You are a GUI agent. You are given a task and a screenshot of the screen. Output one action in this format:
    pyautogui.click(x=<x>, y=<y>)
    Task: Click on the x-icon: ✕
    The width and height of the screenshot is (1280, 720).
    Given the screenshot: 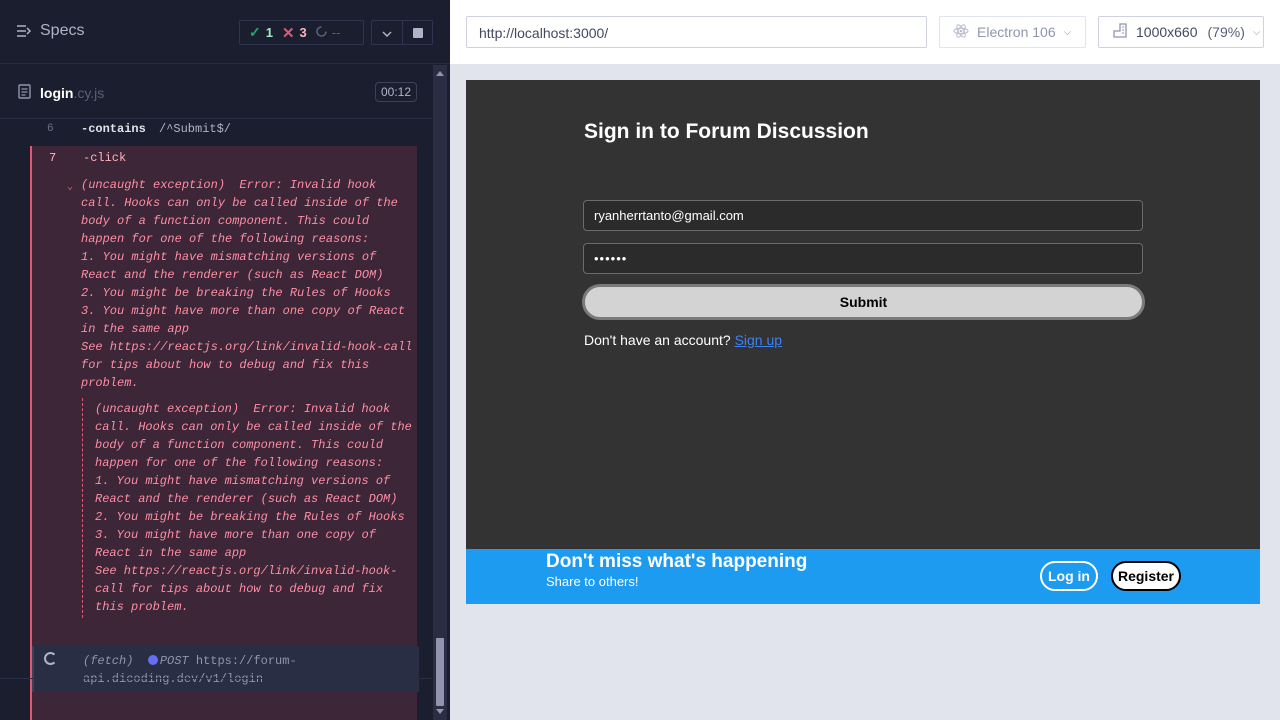 What is the action you would take?
    pyautogui.click(x=288, y=33)
    